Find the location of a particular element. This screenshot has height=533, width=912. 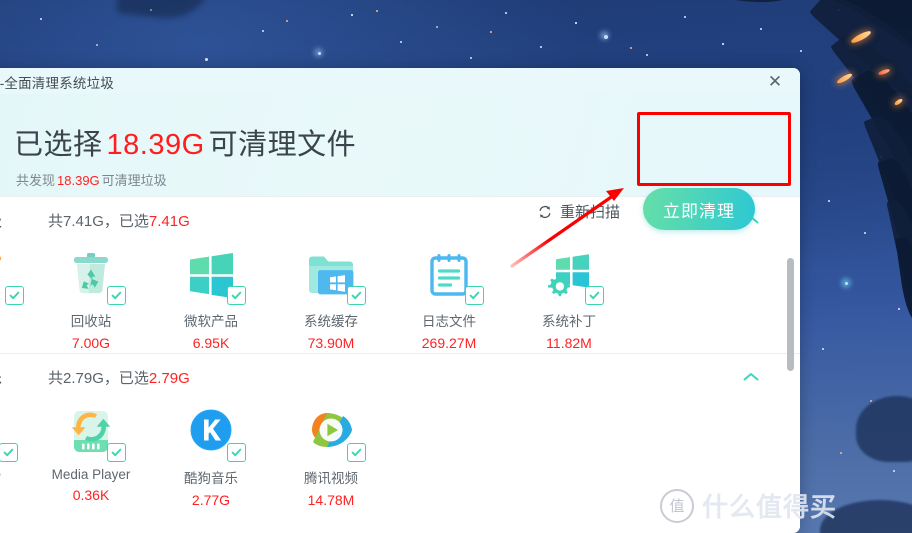

item-kugou-music: 酷狗音乐 2.77G is located at coordinates (211, 454).